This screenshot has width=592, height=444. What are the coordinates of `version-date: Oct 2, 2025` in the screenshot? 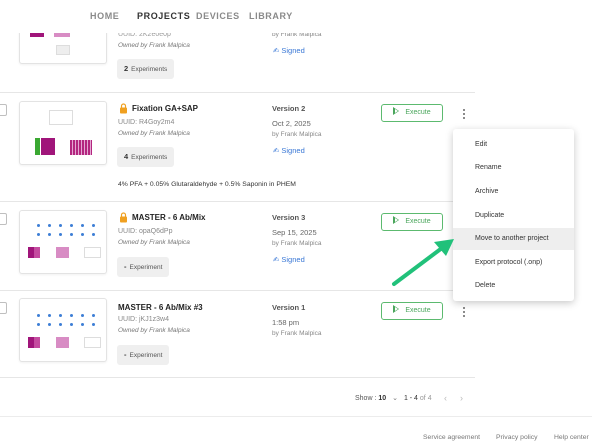 It's located at (291, 123).